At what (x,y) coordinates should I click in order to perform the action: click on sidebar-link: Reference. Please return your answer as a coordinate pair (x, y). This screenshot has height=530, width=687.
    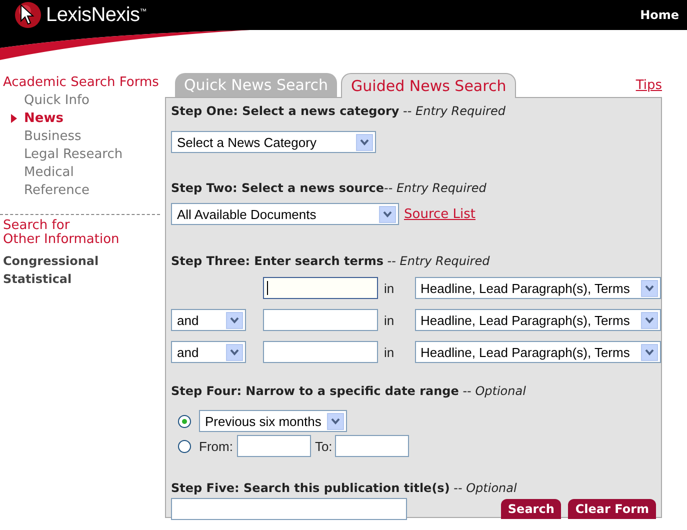
    Looking at the image, I should click on (57, 190).